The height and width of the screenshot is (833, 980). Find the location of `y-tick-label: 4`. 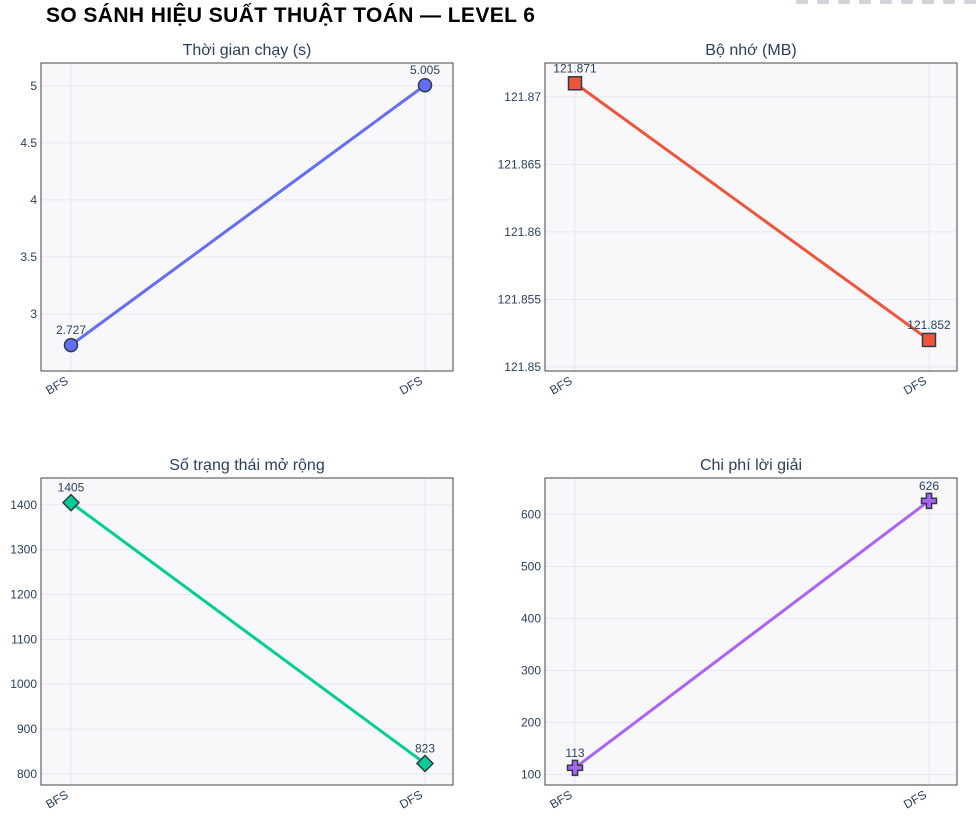

y-tick-label: 4 is located at coordinates (33, 200).